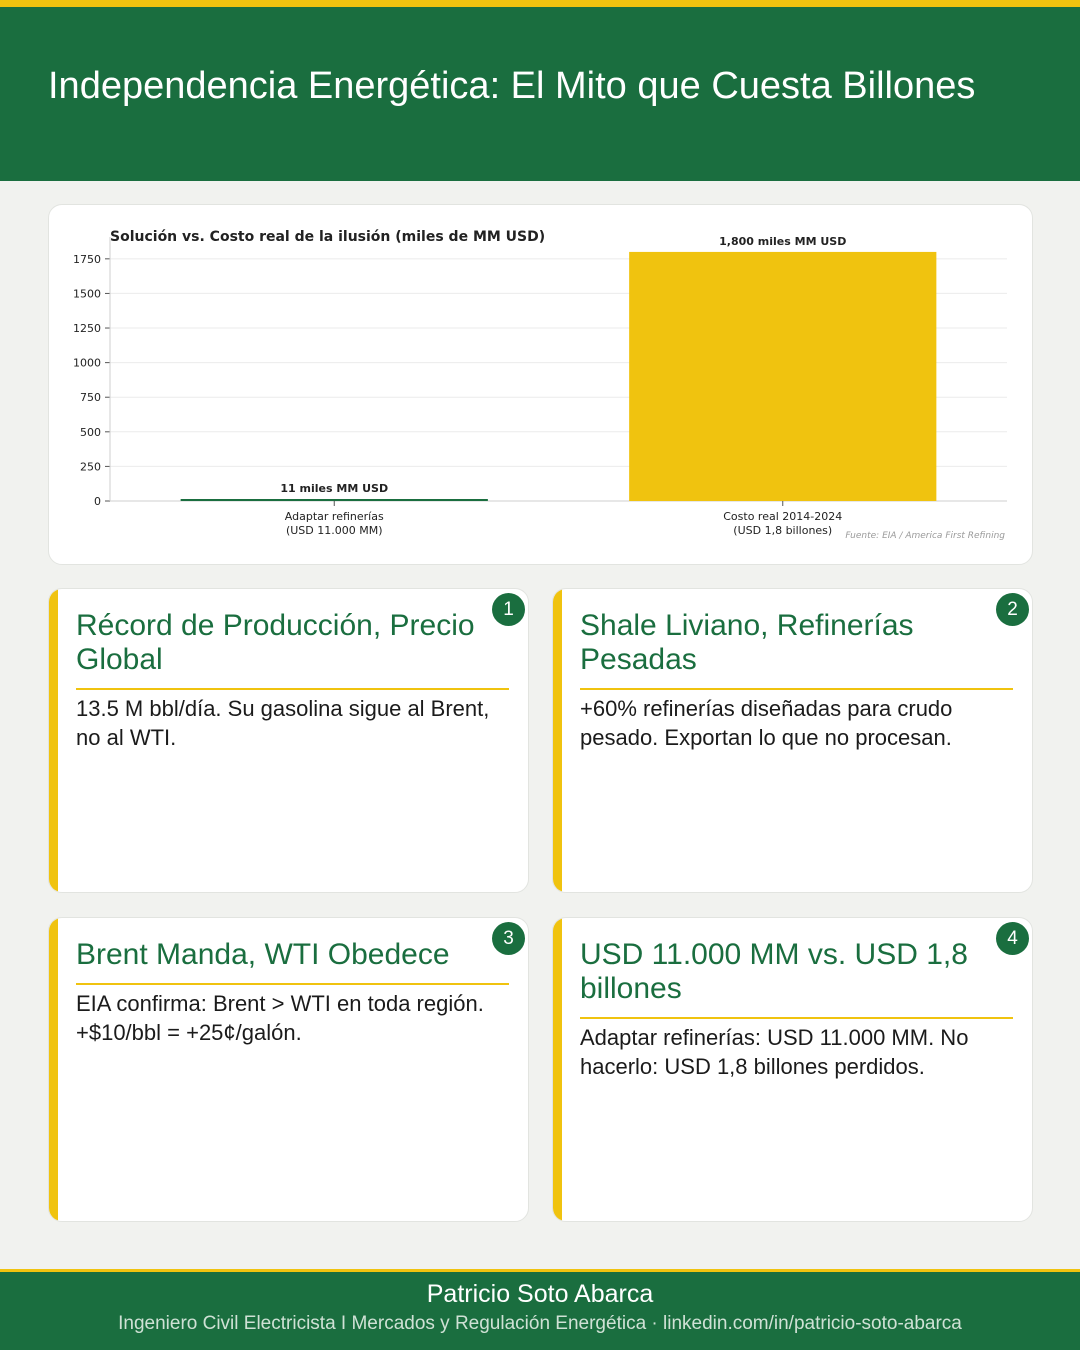  I want to click on card-number-badge: 2, so click(1012, 609).